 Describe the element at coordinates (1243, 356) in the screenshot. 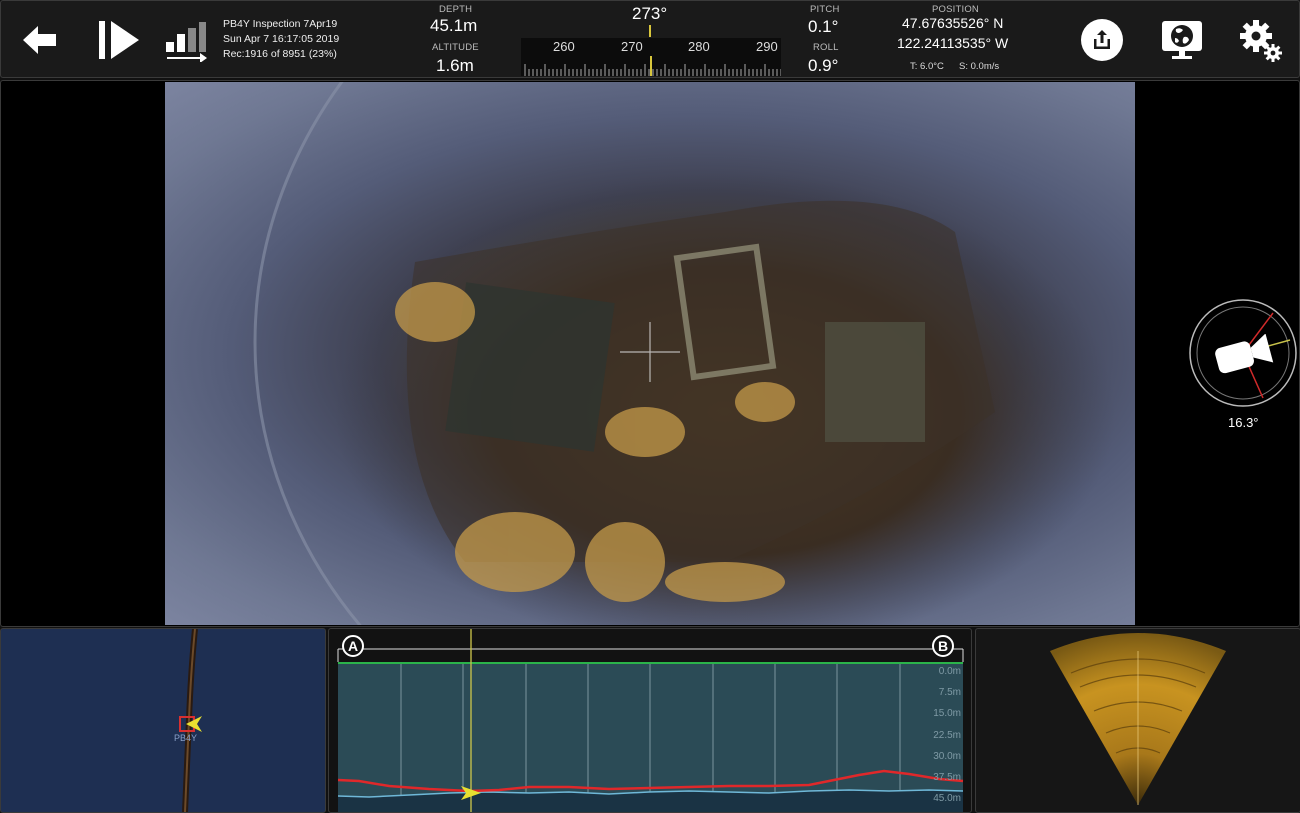

I see `video-camera-icon` at that location.